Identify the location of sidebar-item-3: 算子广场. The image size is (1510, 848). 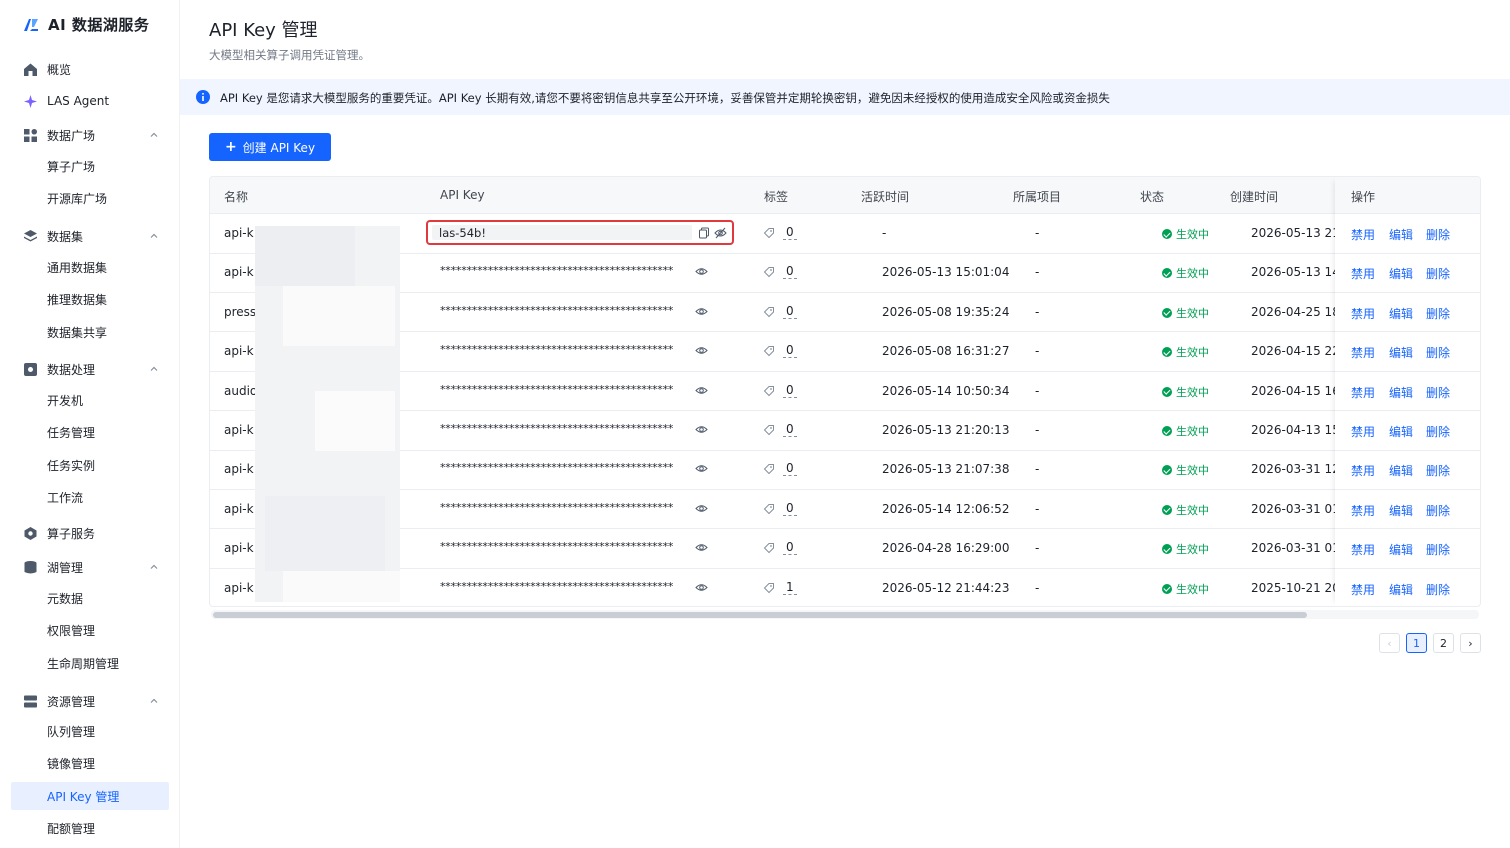
(90, 166).